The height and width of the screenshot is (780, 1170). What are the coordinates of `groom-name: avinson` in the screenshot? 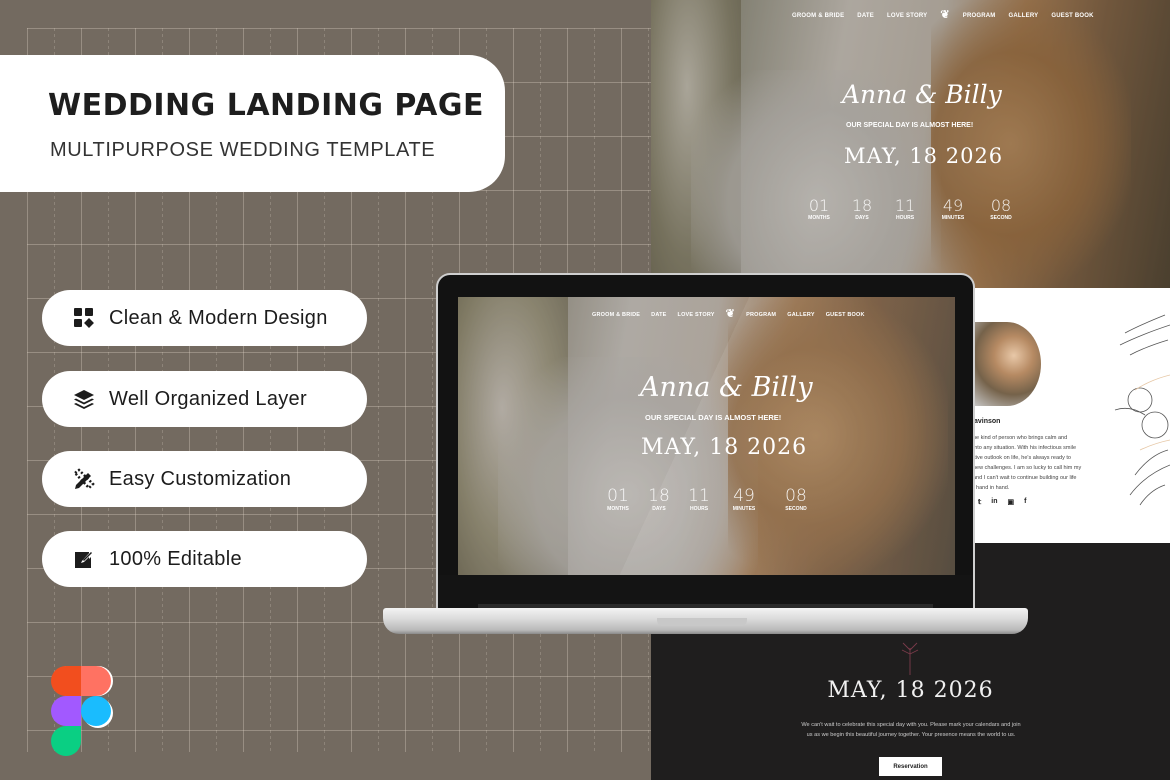 It's located at (987, 421).